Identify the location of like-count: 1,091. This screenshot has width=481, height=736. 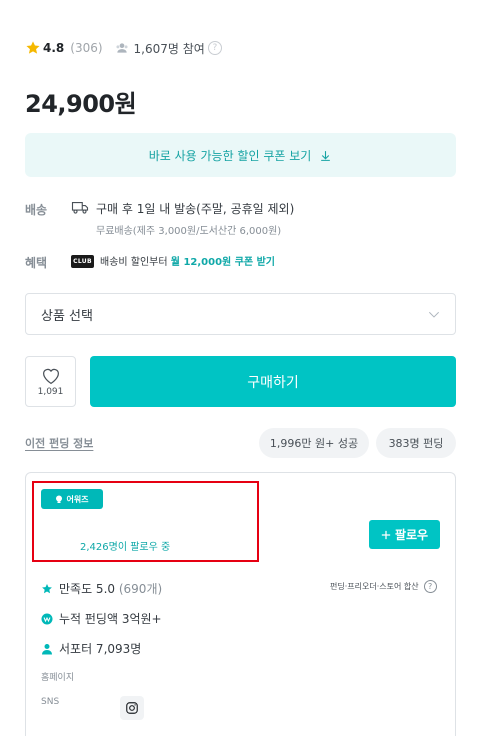
(50, 391).